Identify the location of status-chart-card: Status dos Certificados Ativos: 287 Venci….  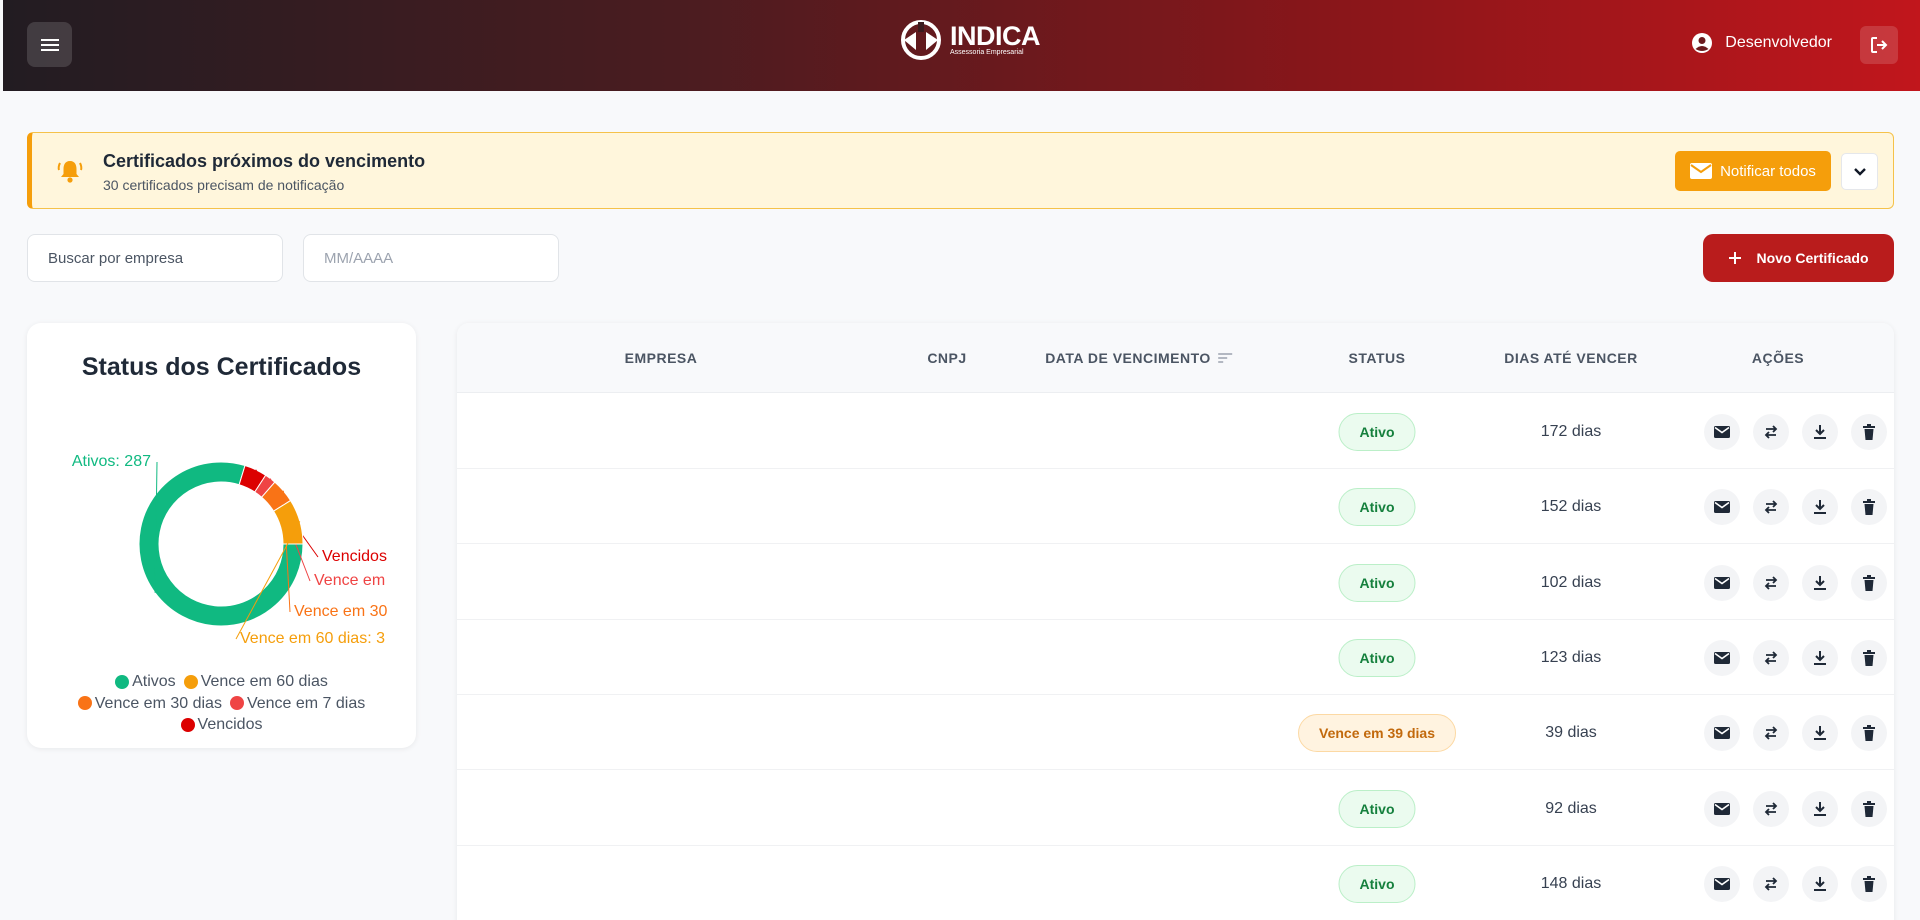
(221, 535).